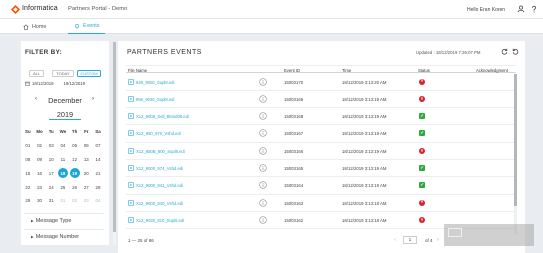 Image resolution: width=543 pixels, height=253 pixels. I want to click on calendar-week: 15 16 17 18 19 20 21, so click(63, 173).